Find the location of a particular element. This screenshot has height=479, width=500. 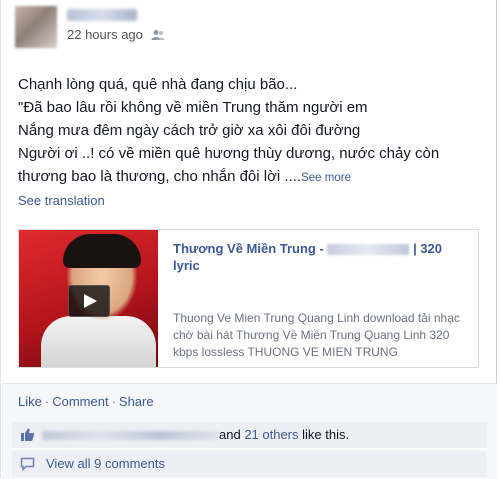

author-name-redacted is located at coordinates (102, 15).